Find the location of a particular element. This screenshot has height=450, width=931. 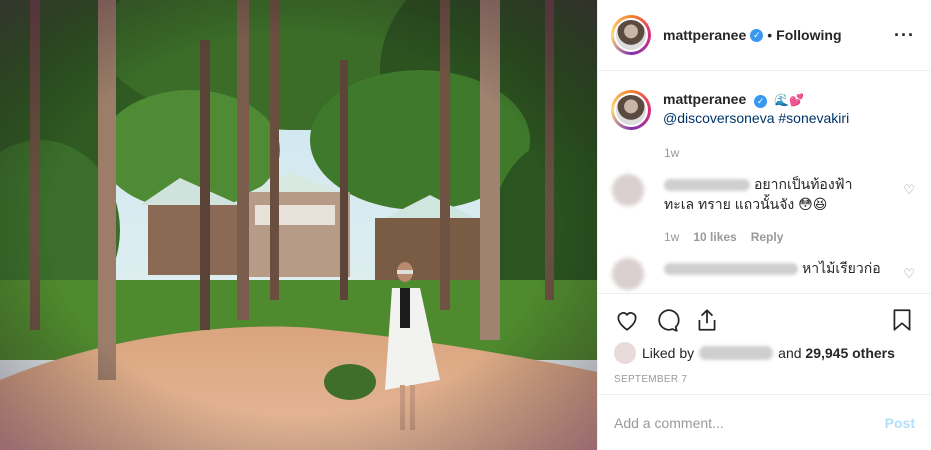

comment-body: หาไม้เรียวก่อ is located at coordinates (774, 268).